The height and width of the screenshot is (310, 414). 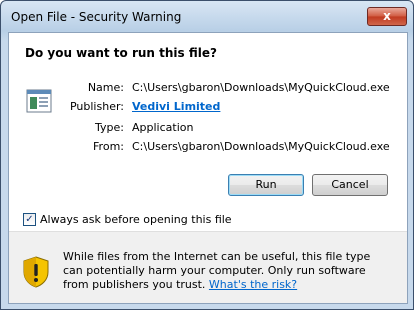 What do you see at coordinates (96, 106) in the screenshot?
I see `publisher-label: Publisher:` at bounding box center [96, 106].